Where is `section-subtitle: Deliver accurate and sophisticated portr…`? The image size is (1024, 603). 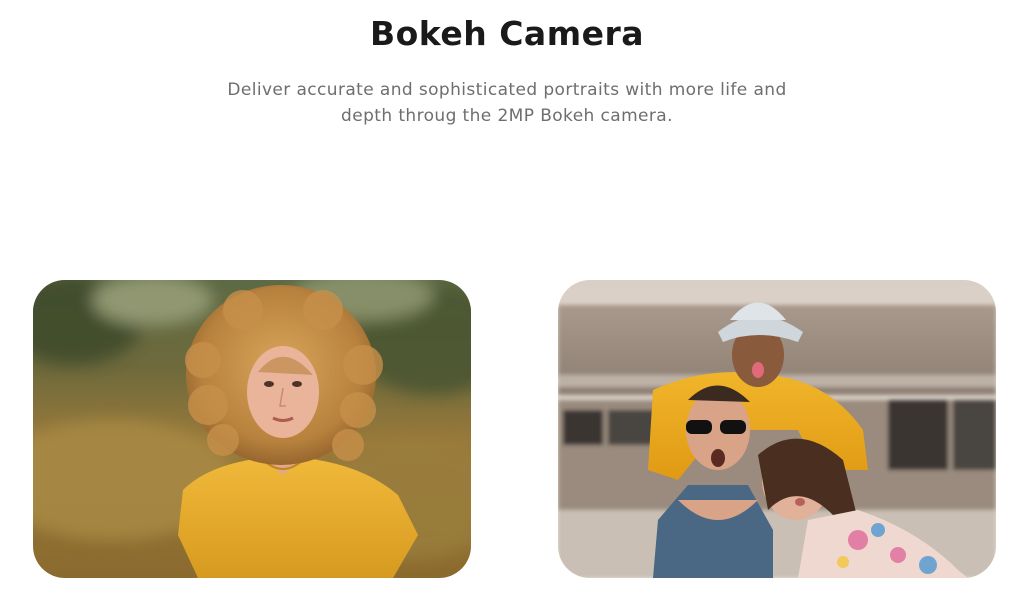
section-subtitle: Deliver accurate and sophisticated portr… is located at coordinates (507, 103).